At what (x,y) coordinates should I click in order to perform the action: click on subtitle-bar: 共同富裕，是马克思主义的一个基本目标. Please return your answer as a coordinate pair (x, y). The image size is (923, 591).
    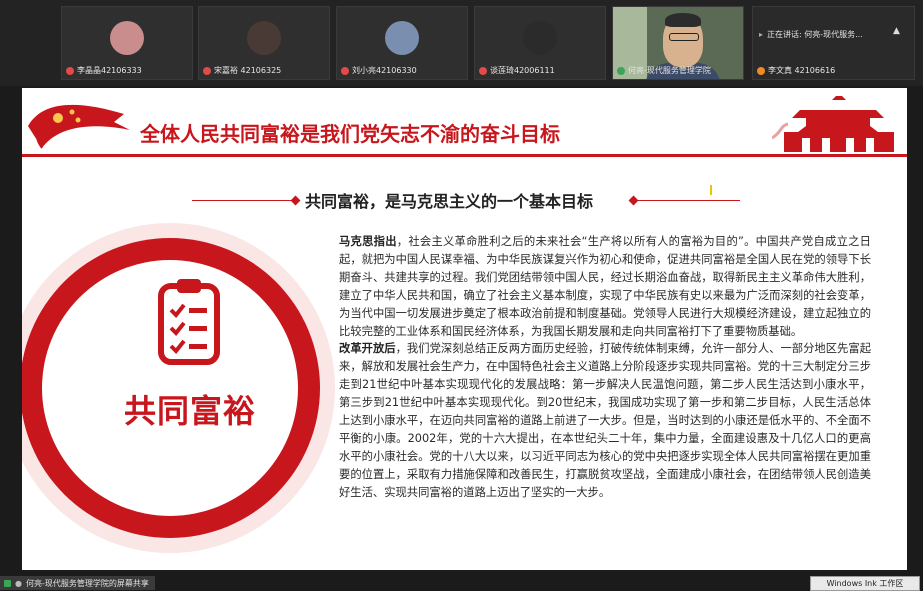
    Looking at the image, I should click on (464, 201).